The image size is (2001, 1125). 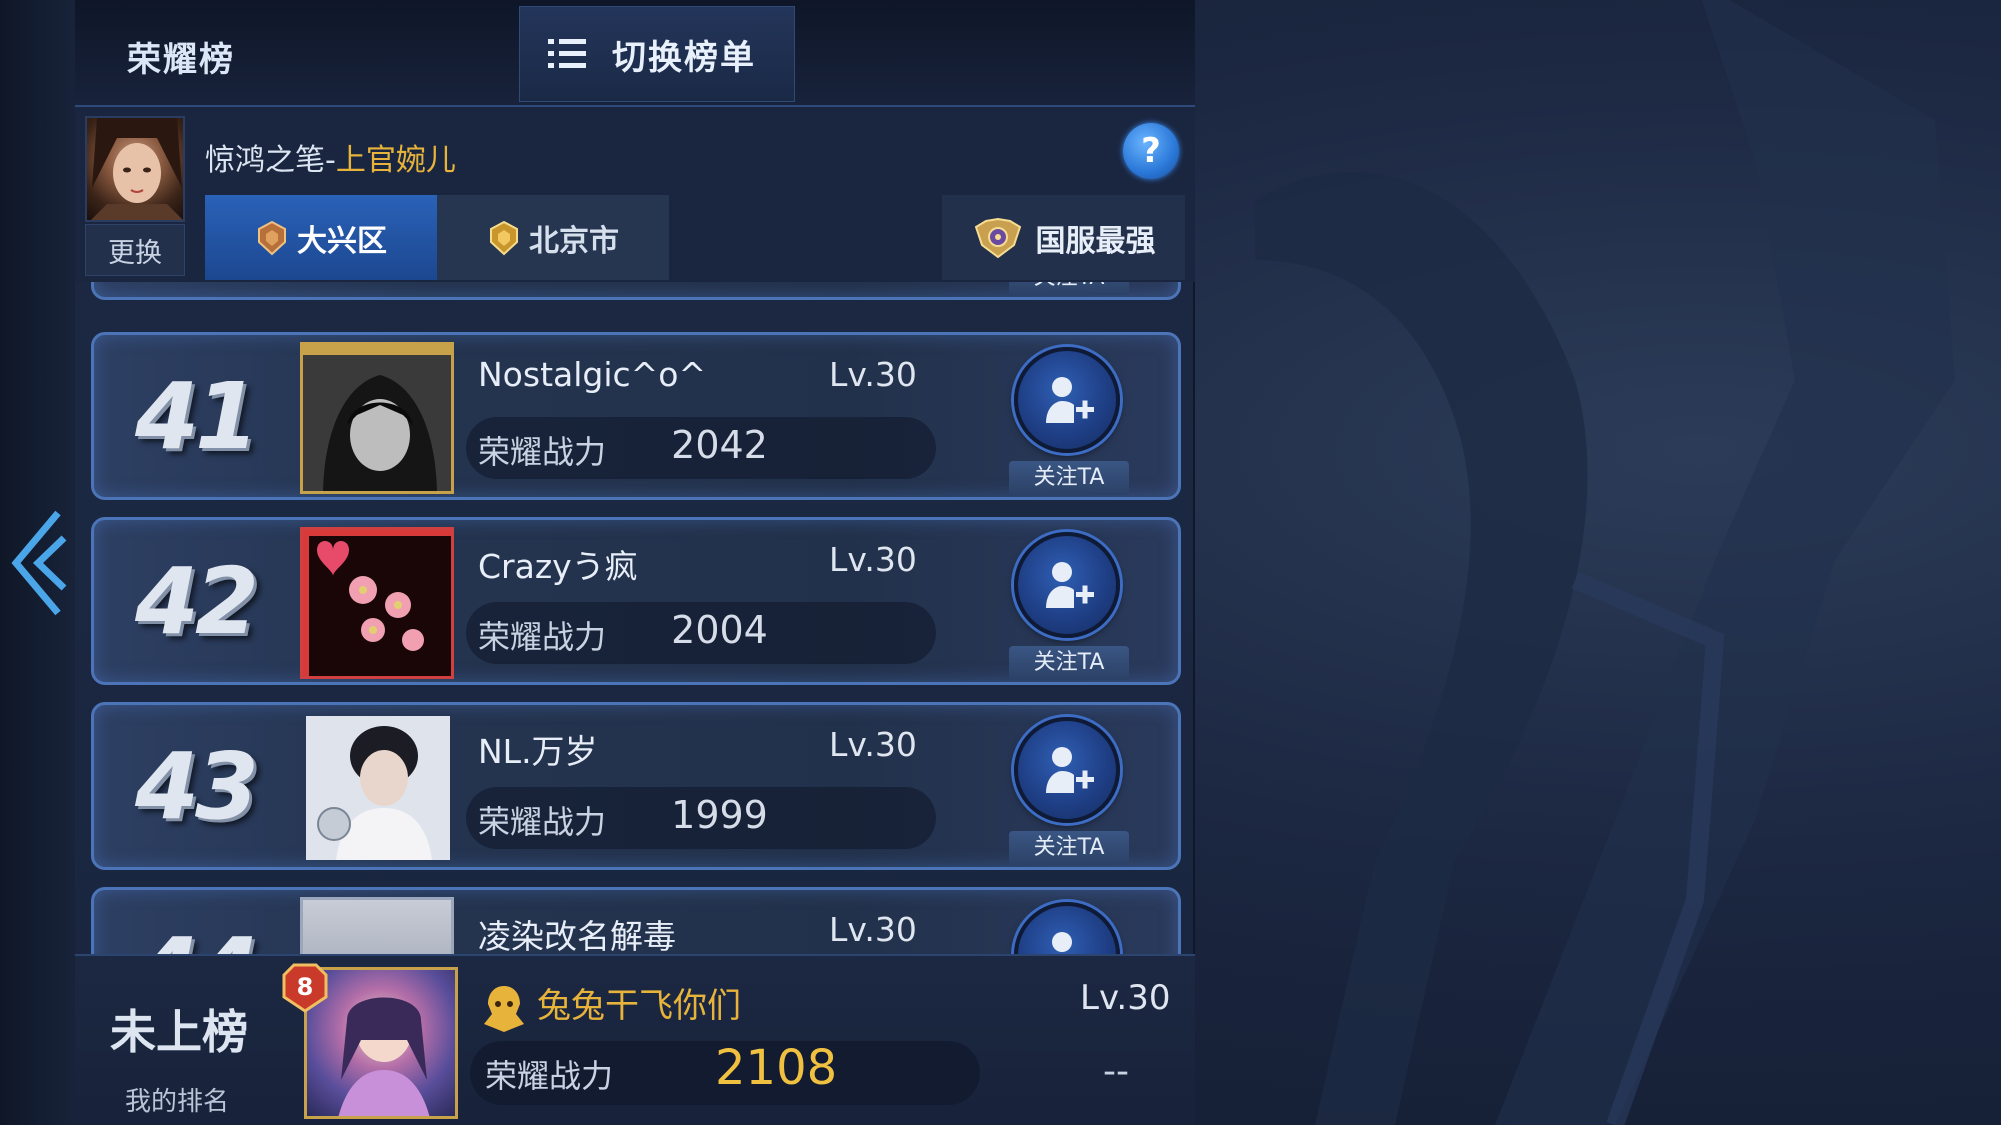 I want to click on power-value: 2004, so click(x=719, y=630).